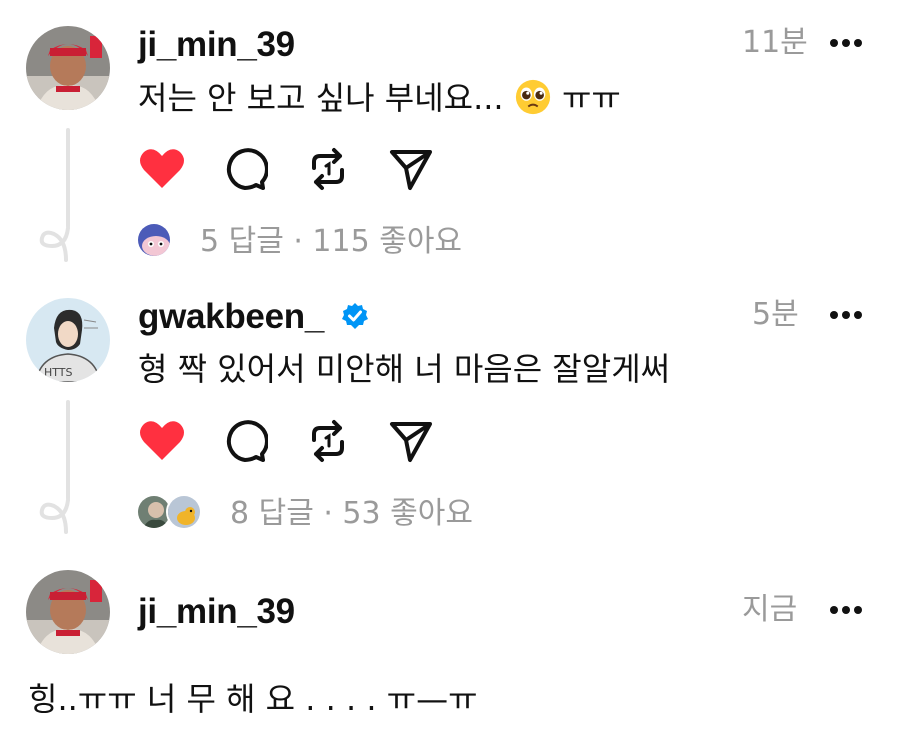 Image resolution: width=900 pixels, height=736 pixels. Describe the element at coordinates (253, 699) in the screenshot. I see `post-3-text: 힝..ㅠㅠ 너 무 해 요 . . . . ㅠ—ㅠ` at that location.